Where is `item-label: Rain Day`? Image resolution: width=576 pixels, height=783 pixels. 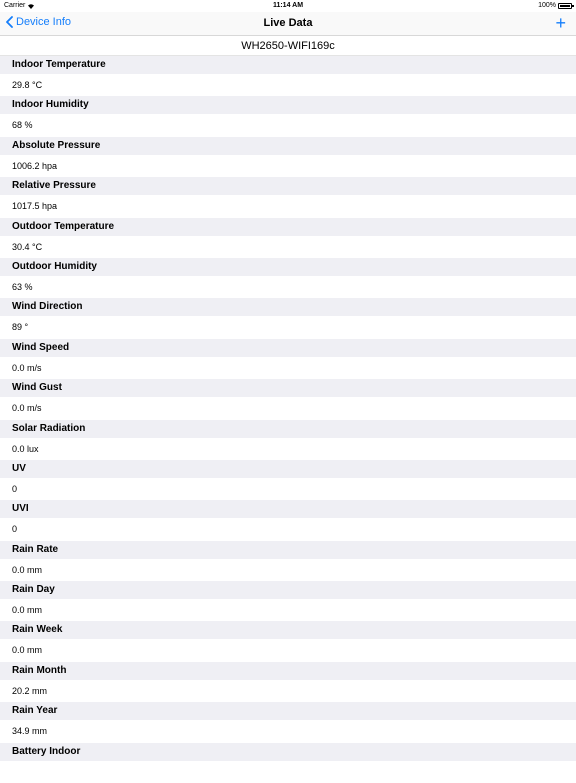 item-label: Rain Day is located at coordinates (288, 590).